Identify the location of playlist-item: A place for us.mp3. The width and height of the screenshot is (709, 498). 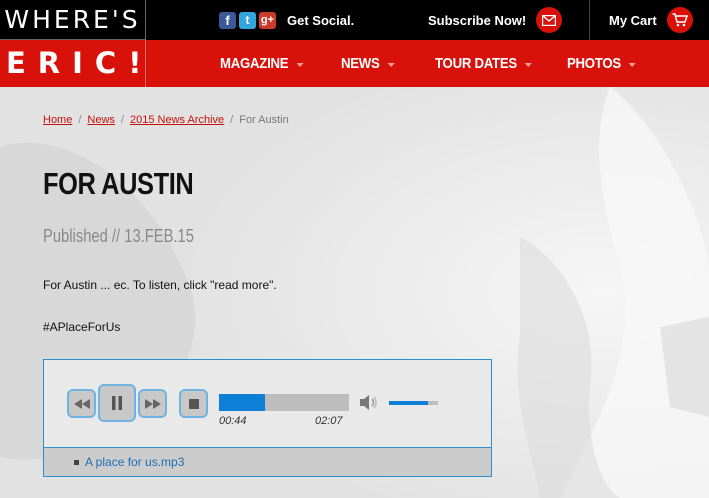
(134, 462).